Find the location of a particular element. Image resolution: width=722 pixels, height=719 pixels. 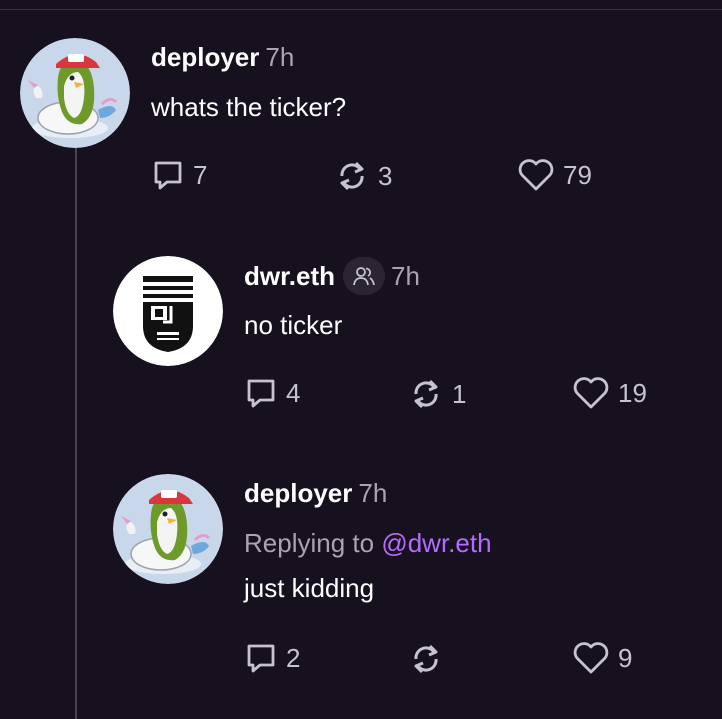

recast-count: 1 is located at coordinates (459, 393).